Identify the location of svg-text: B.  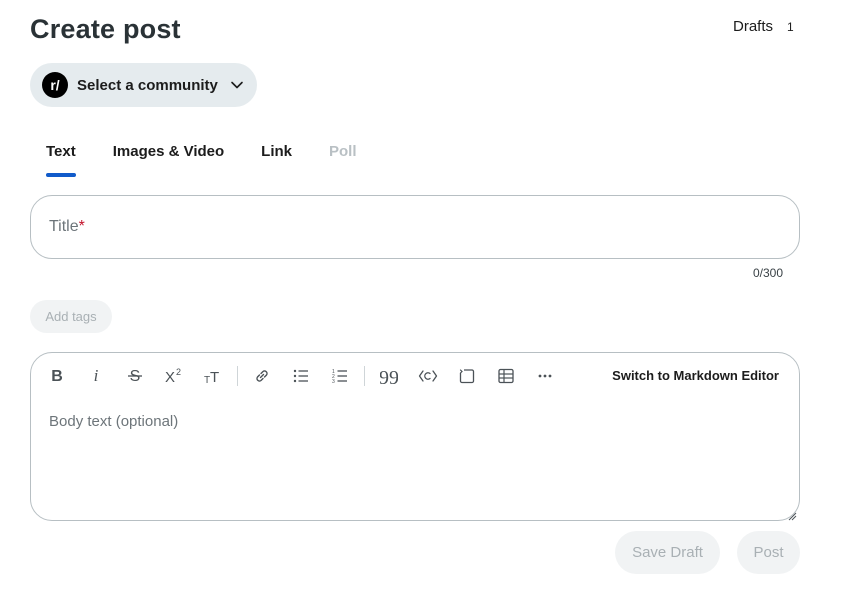
(57, 376).